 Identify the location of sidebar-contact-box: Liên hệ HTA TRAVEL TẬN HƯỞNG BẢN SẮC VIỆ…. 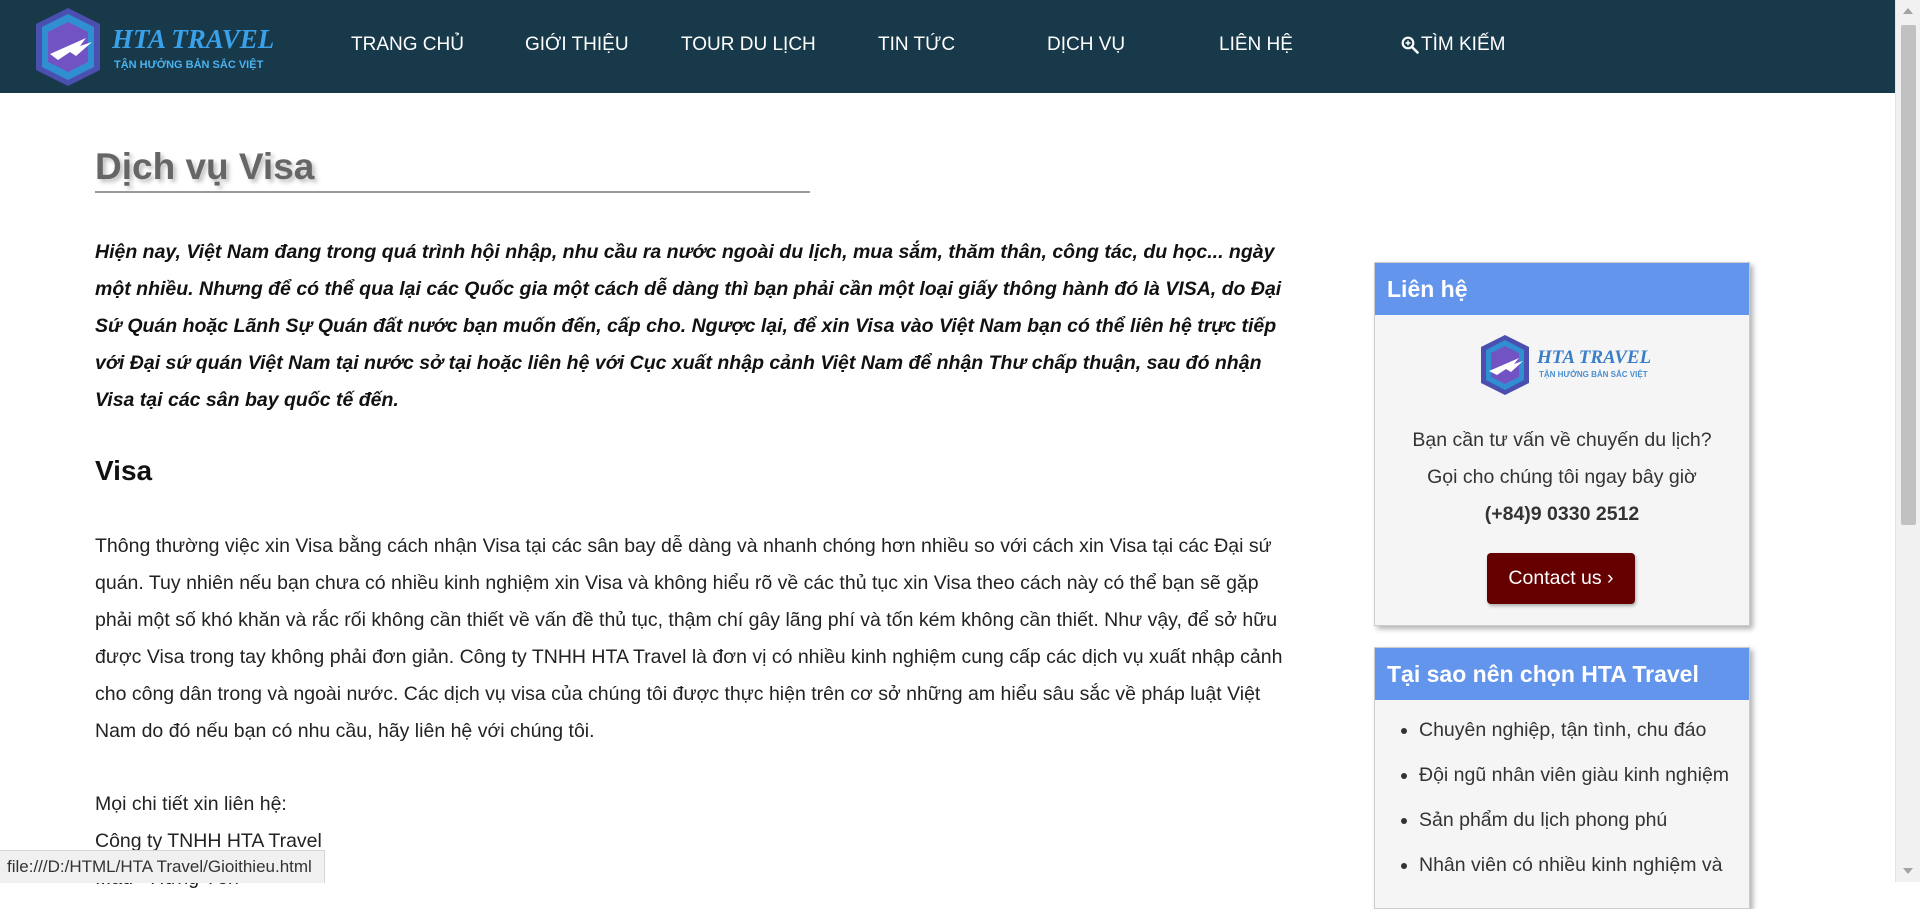
(1562, 444).